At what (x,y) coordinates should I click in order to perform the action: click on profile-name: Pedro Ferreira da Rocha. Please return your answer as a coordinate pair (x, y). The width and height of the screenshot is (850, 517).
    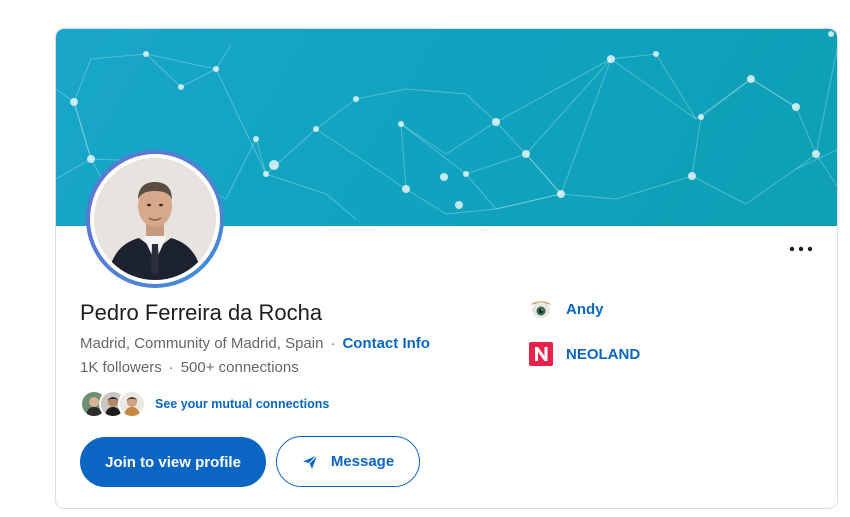
    Looking at the image, I should click on (201, 312).